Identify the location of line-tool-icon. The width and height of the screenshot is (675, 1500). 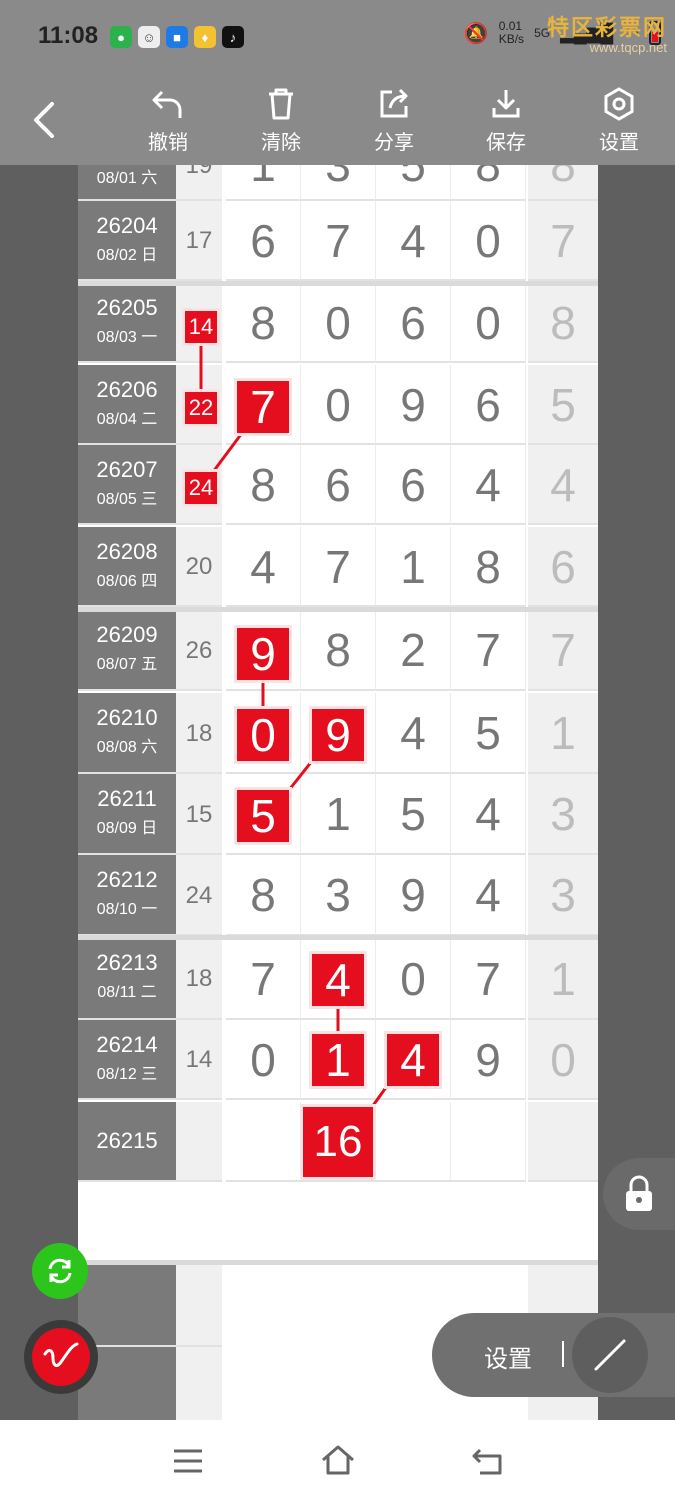
(610, 1355).